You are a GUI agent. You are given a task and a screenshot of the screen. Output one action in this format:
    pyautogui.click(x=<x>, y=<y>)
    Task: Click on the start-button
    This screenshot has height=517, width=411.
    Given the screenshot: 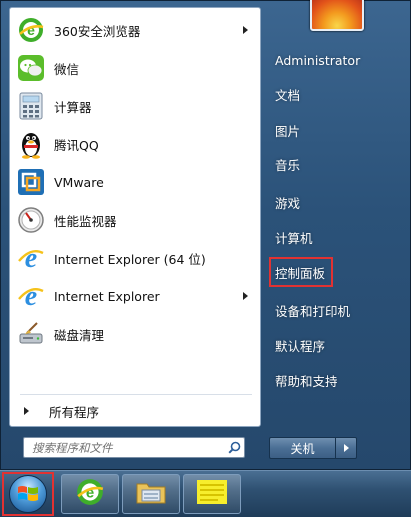 What is the action you would take?
    pyautogui.click(x=28, y=494)
    